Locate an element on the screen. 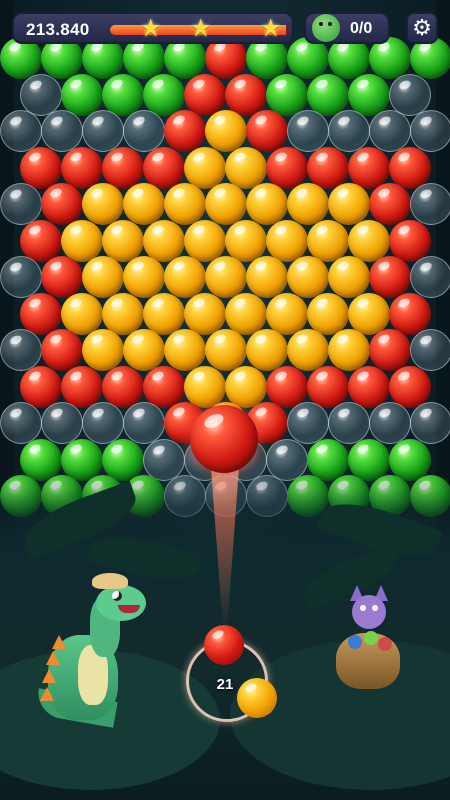 Image resolution: width=450 pixels, height=800 pixels. score-panel: 213.840 ★ ★ ★ is located at coordinates (153, 28).